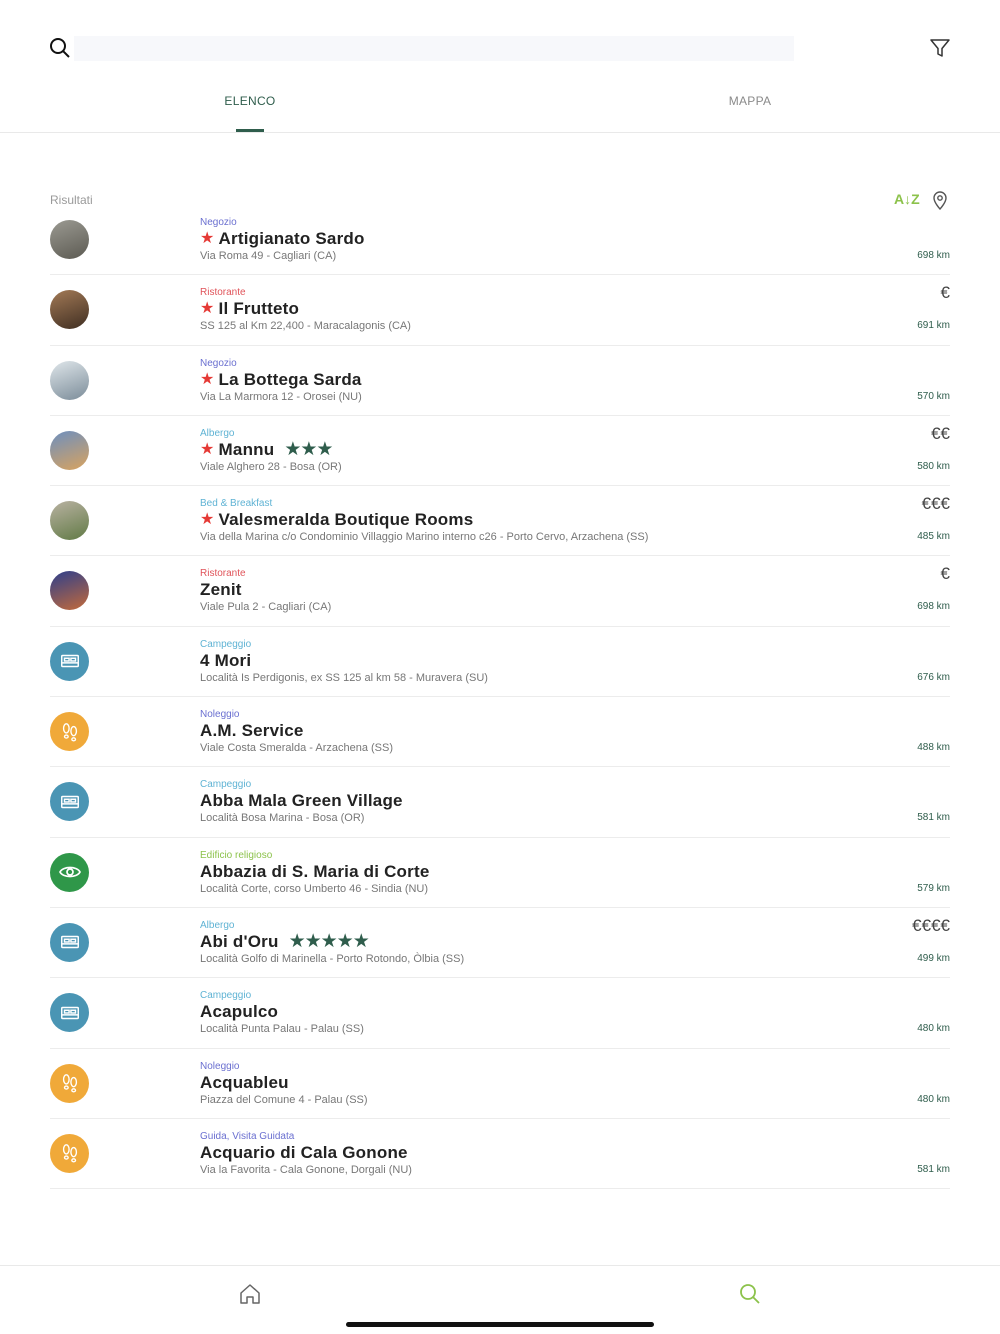 Image resolution: width=1000 pixels, height=1334 pixels. I want to click on tab-mappa: MAPPA, so click(750, 101).